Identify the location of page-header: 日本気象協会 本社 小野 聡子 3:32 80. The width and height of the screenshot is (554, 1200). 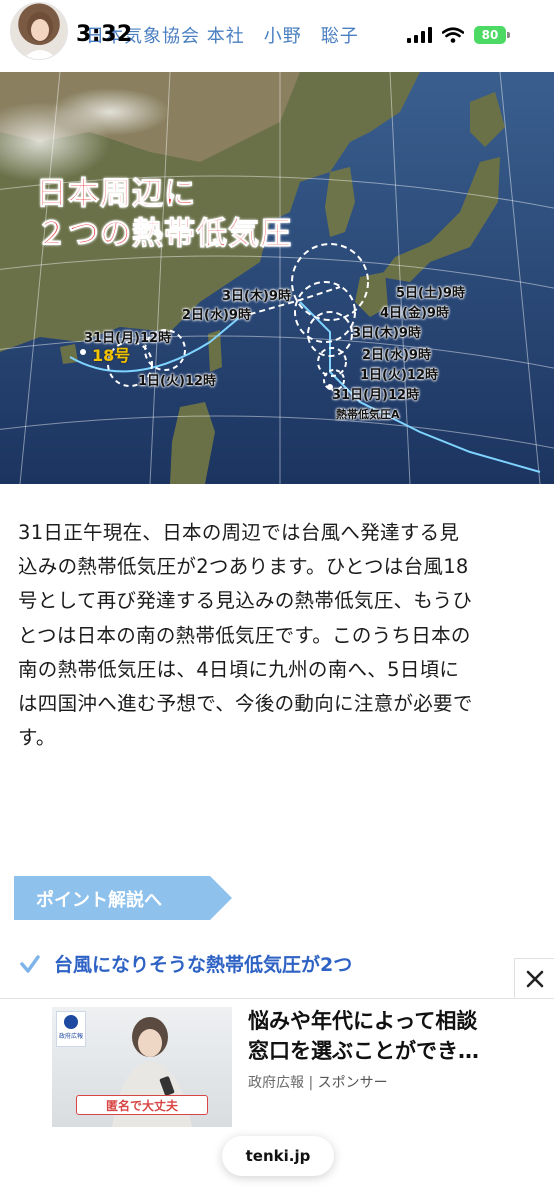
(277, 36).